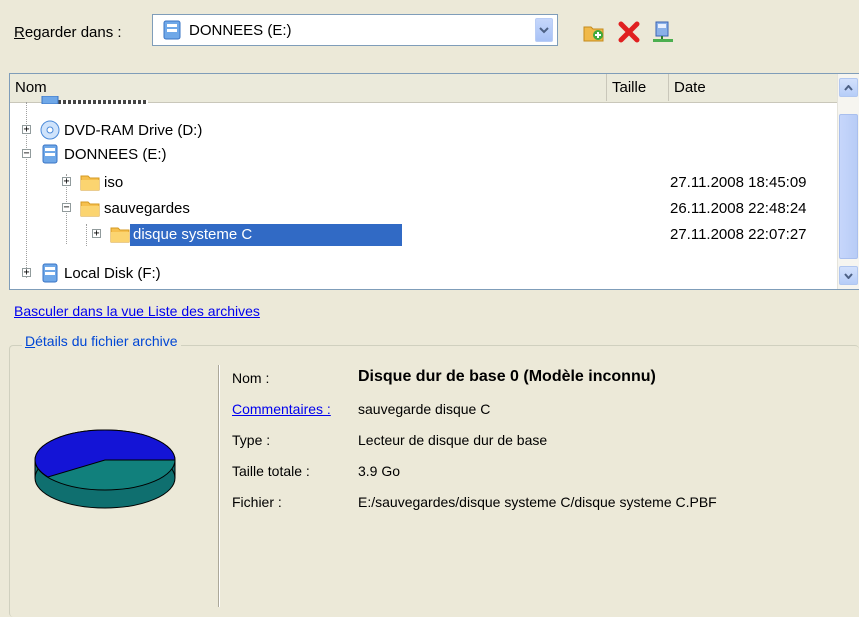 The width and height of the screenshot is (859, 617). Describe the element at coordinates (594, 32) in the screenshot. I see `new-folder-icon` at that location.